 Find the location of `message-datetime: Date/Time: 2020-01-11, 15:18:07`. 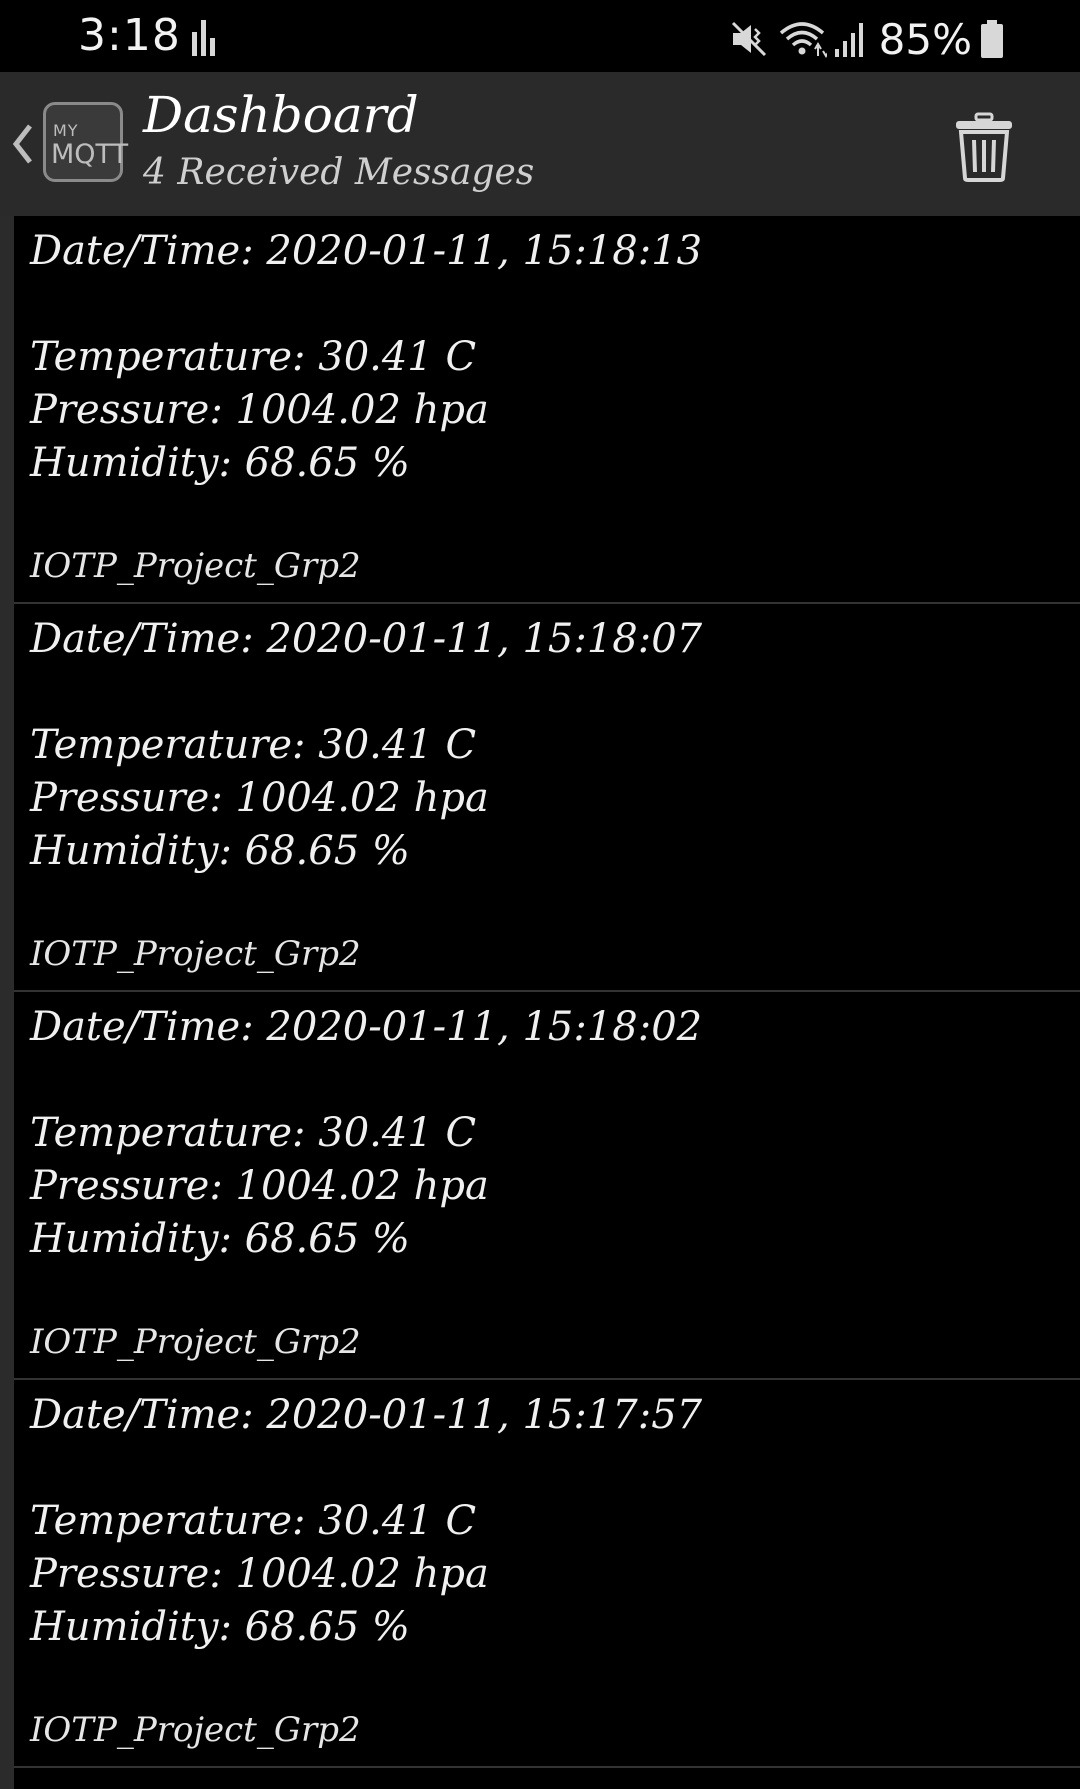

message-datetime: Date/Time: 2020-01-11, 15:18:07 is located at coordinates (366, 639).